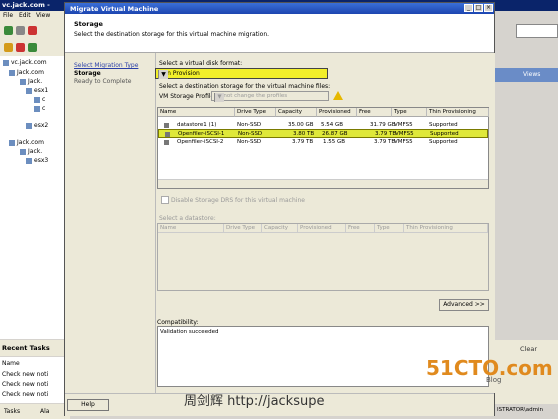 The height and width of the screenshot is (419, 558). I want to click on client-title: vc.jack.com -, so click(26, 5).